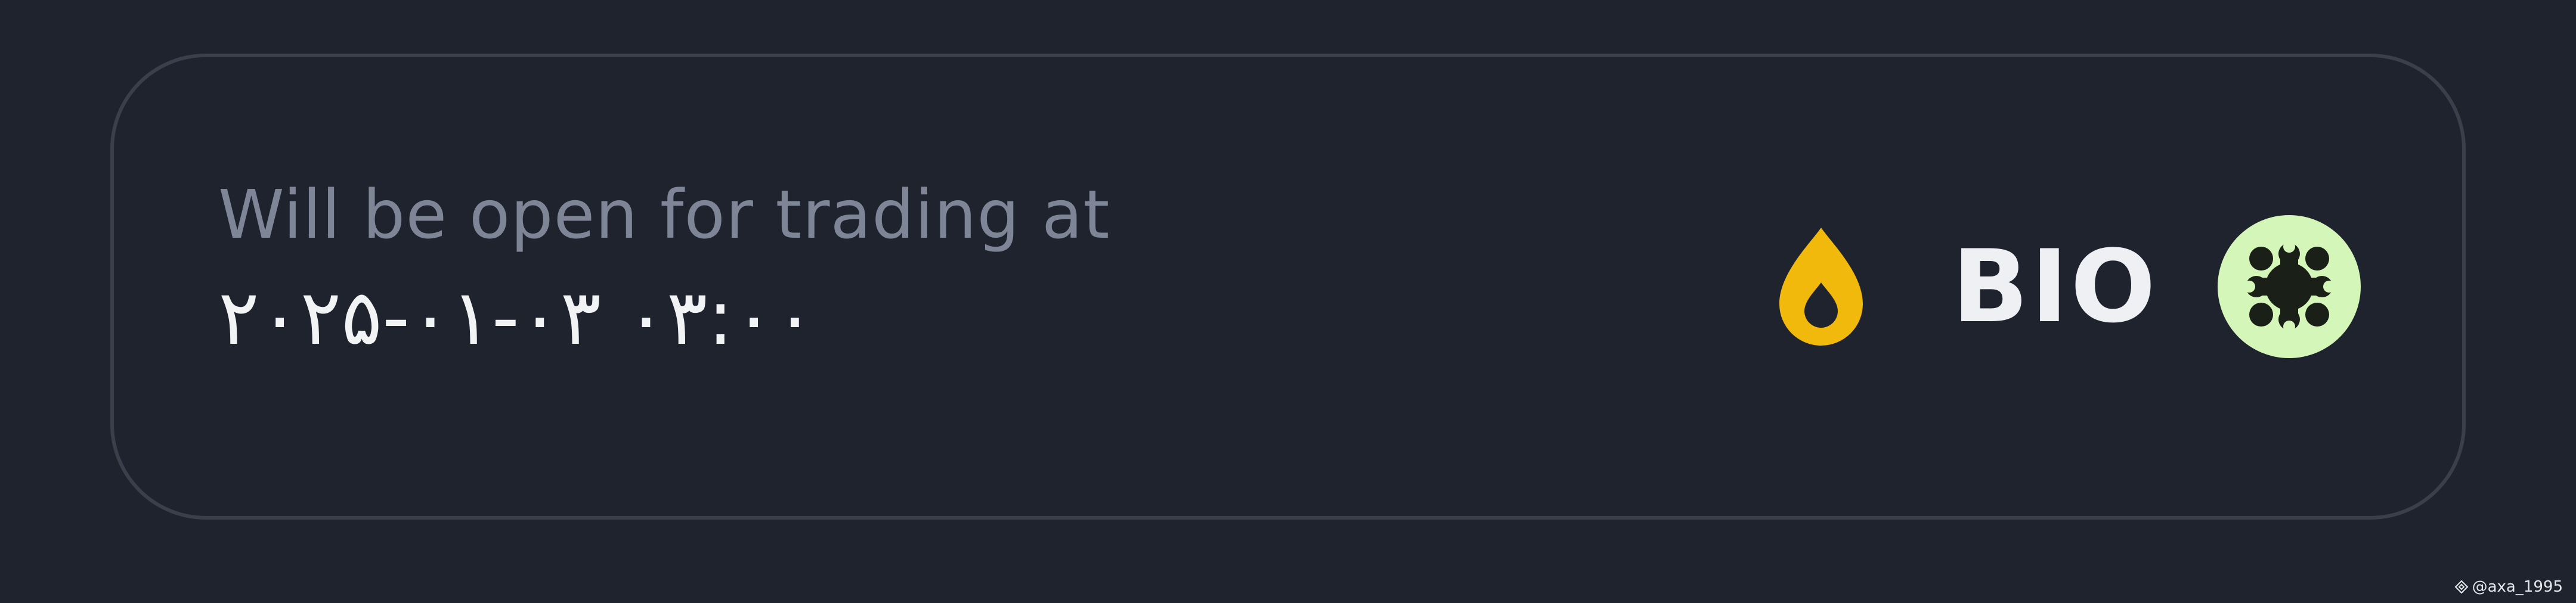 The width and height of the screenshot is (2576, 603). What do you see at coordinates (1821, 287) in the screenshot?
I see `drop-icon` at bounding box center [1821, 287].